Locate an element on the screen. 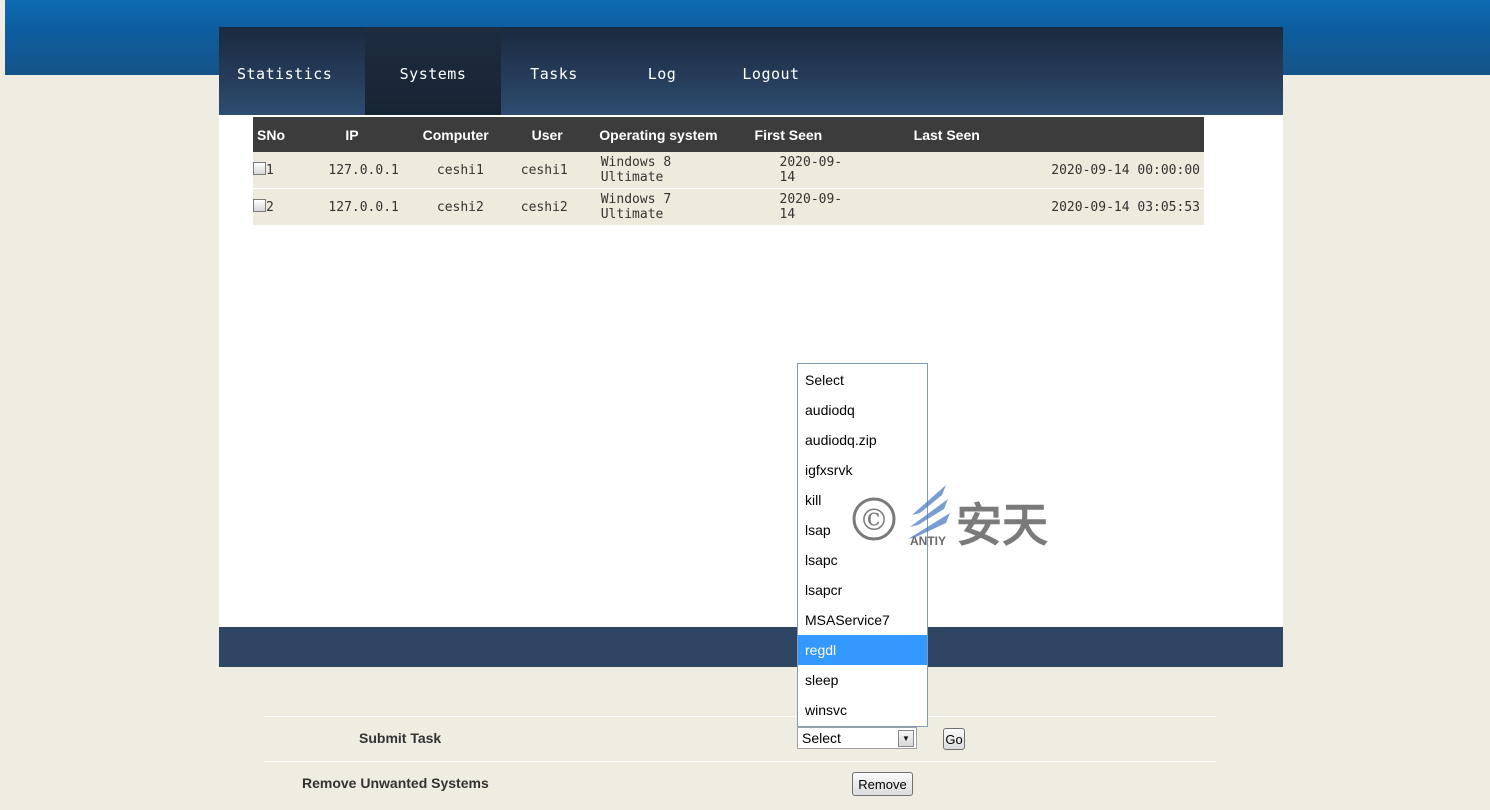 The image size is (1490, 810). header-user: User is located at coordinates (528, 134).